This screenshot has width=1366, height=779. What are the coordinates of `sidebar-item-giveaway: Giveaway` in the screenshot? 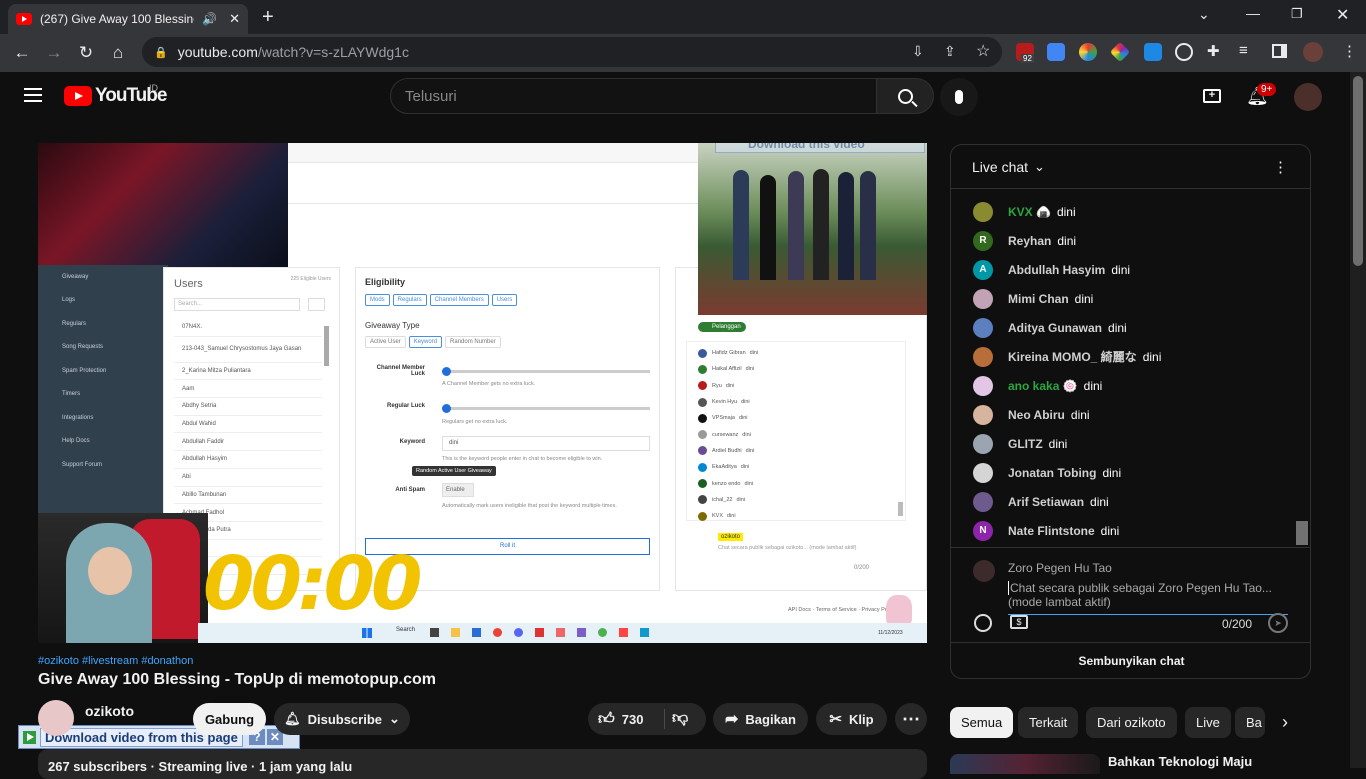 It's located at (103, 277).